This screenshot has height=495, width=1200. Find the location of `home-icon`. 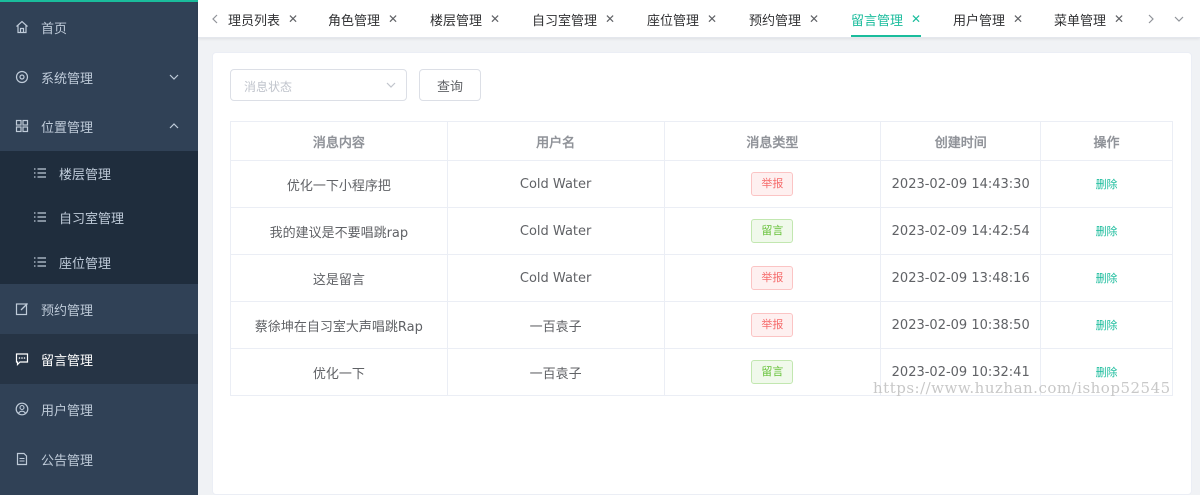

home-icon is located at coordinates (22, 27).